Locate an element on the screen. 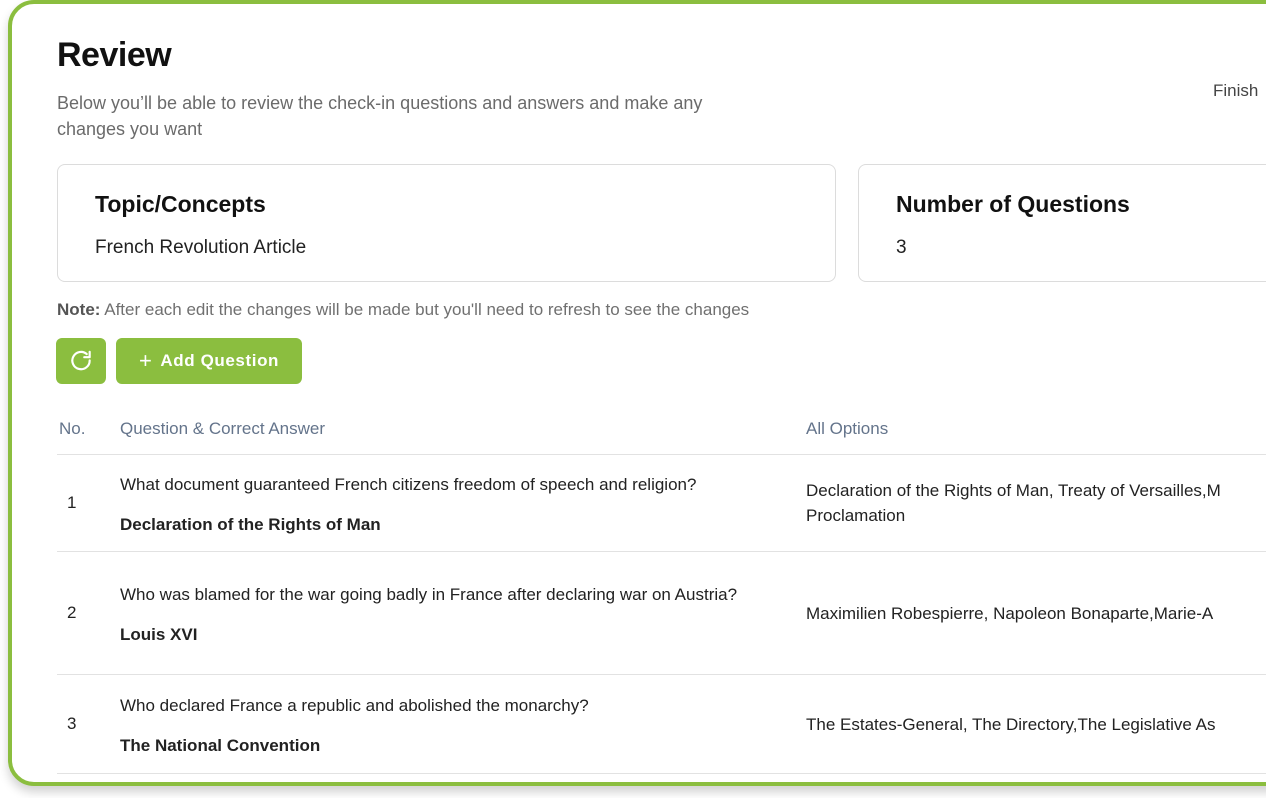 The width and height of the screenshot is (1266, 798). row-number: 3 is located at coordinates (88, 724).